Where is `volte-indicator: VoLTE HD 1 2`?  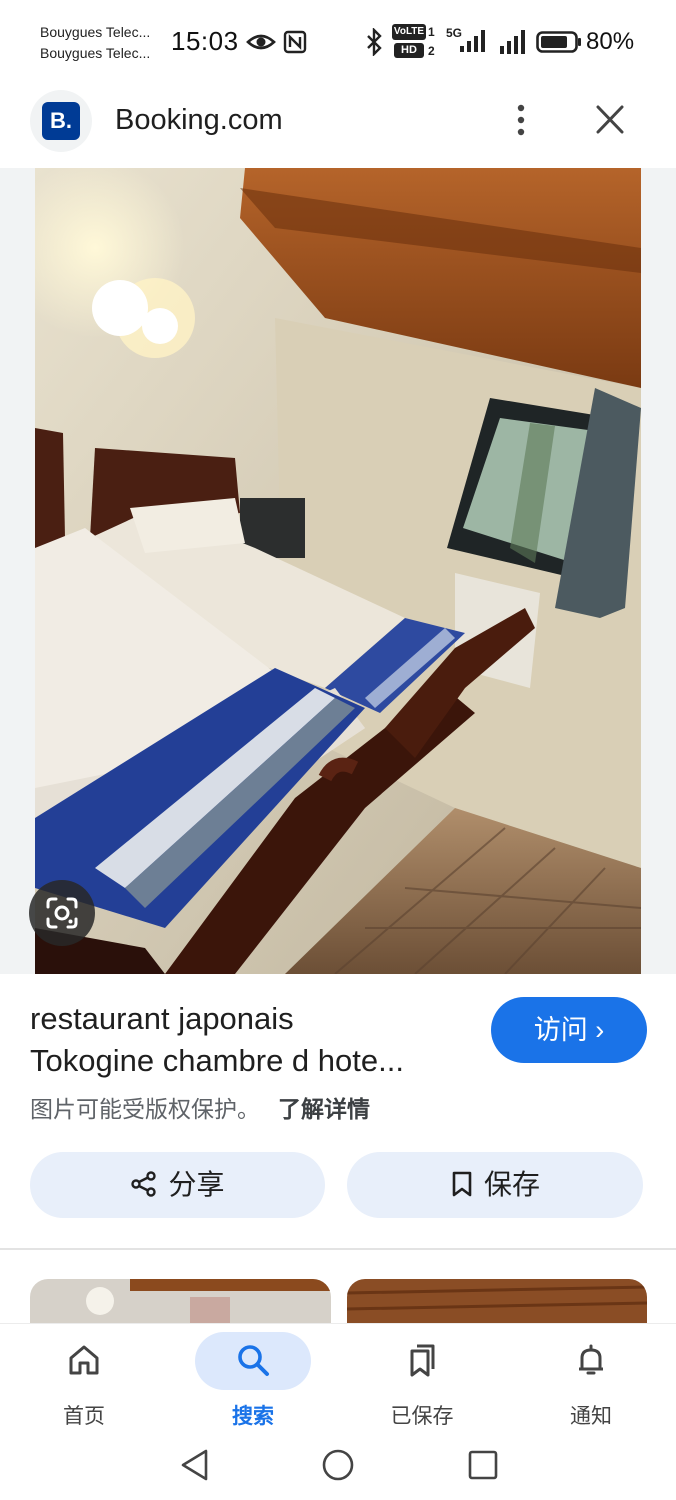 volte-indicator: VoLTE HD 1 2 is located at coordinates (417, 42).